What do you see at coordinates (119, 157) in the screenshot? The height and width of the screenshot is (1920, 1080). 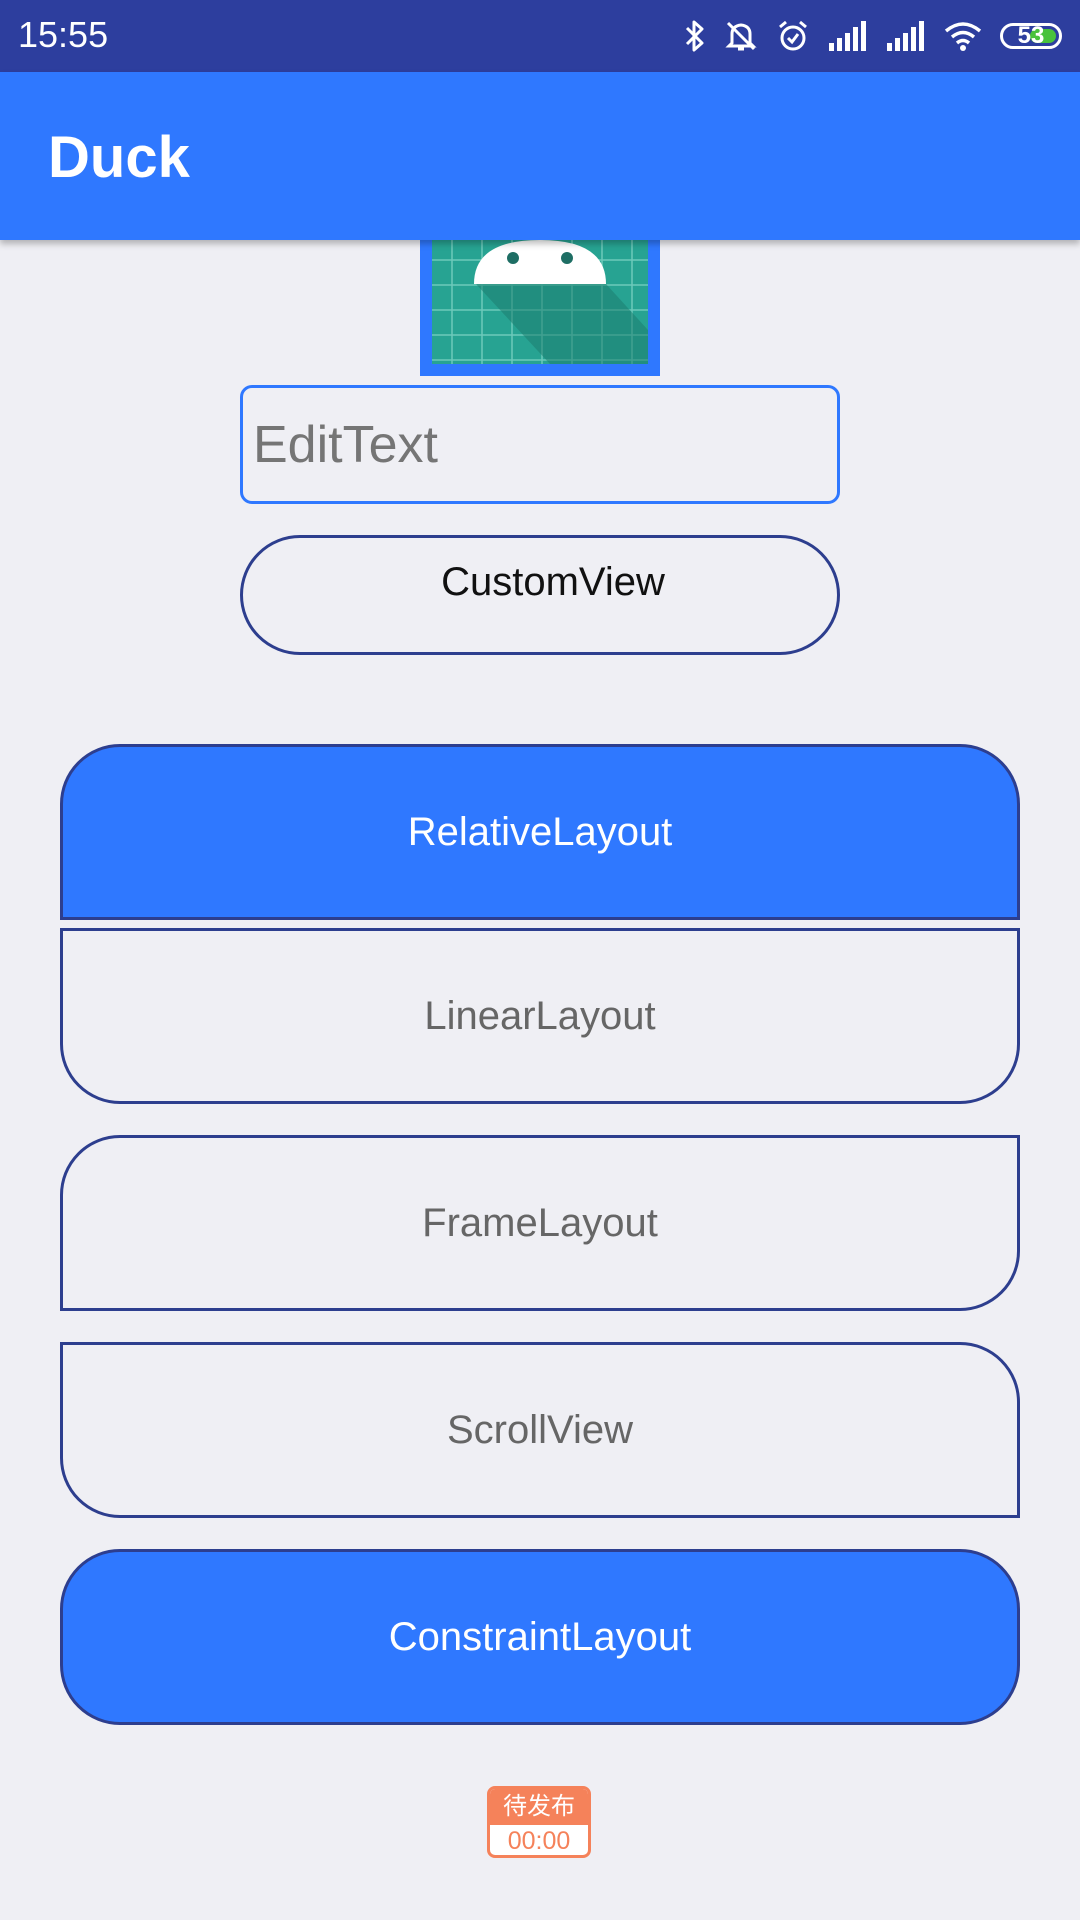 I see `app-title: Duck` at bounding box center [119, 157].